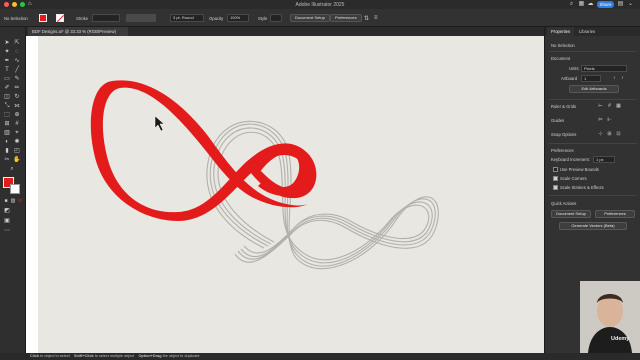 This screenshot has width=640, height=360. Describe the element at coordinates (620, 4) in the screenshot. I see `workspace-icon: ▤` at that location.